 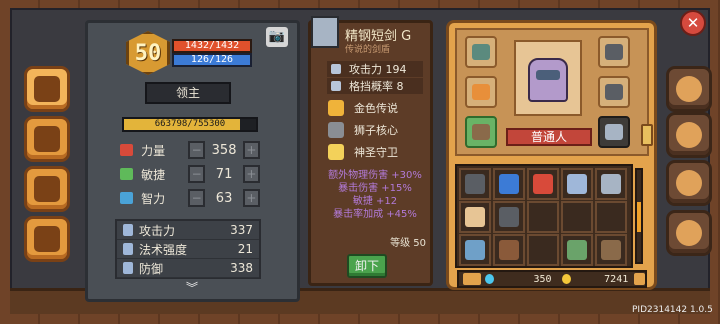 I want to click on nav-settings-button, so click(x=689, y=233).